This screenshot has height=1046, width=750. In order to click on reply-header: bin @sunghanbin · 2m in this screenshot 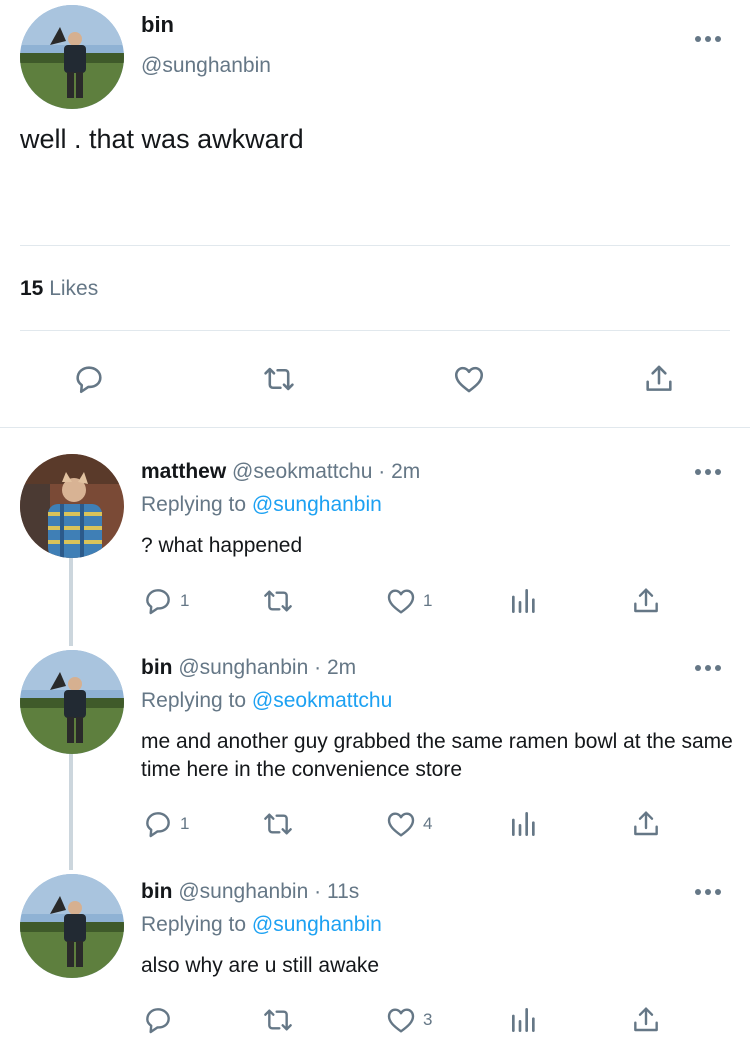, I will do `click(248, 668)`.